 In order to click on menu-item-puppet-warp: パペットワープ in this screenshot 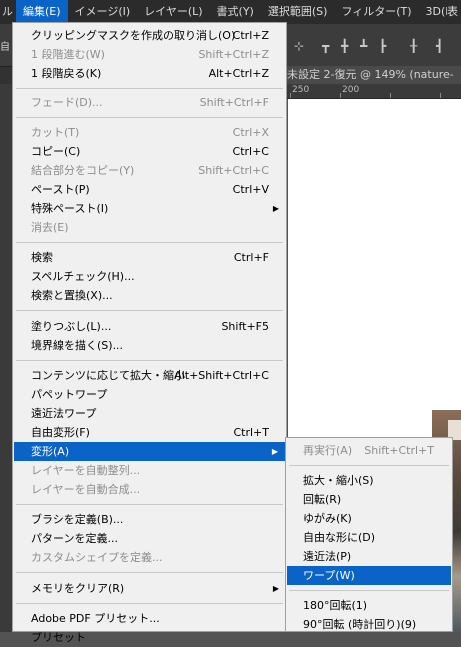, I will do `click(149, 394)`.